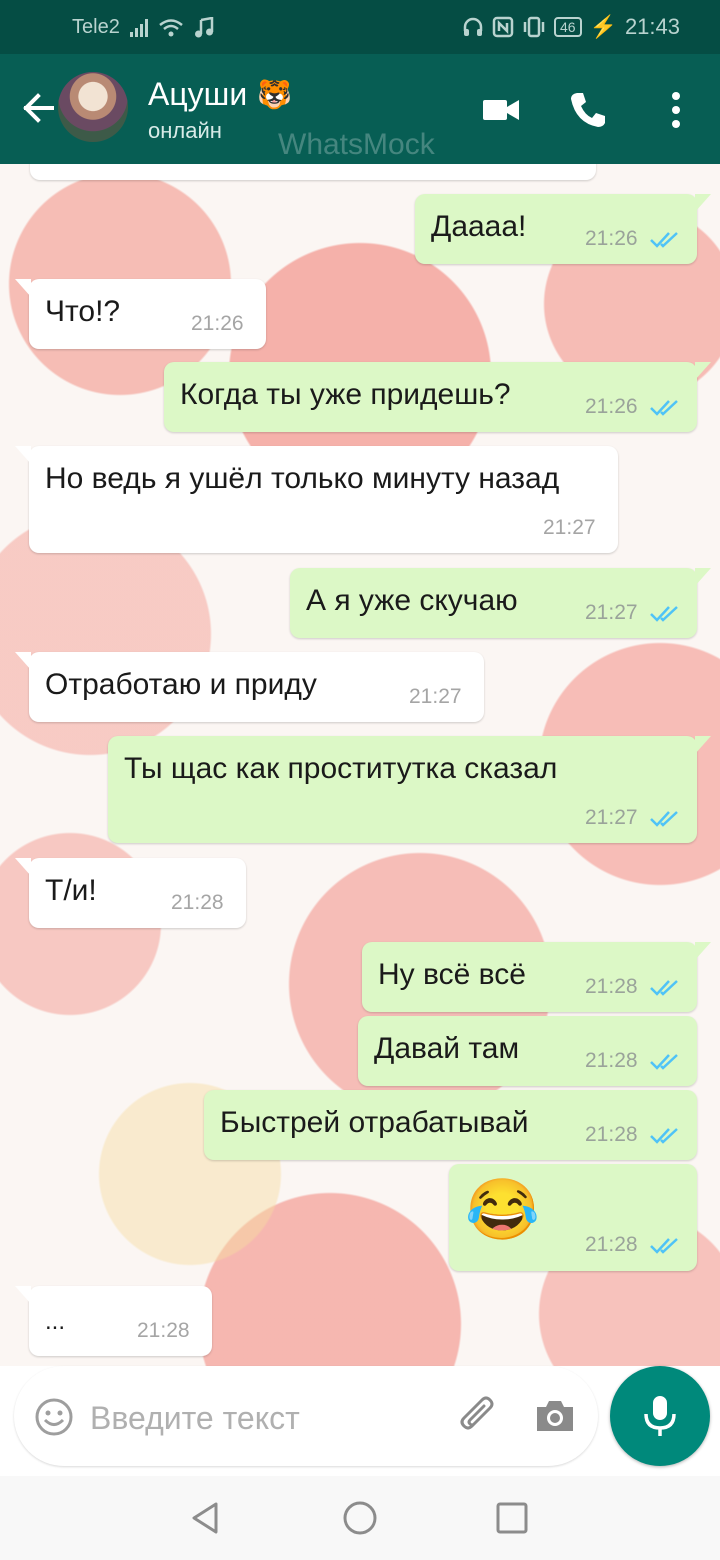 Image resolution: width=720 pixels, height=1560 pixels. Describe the element at coordinates (185, 130) in the screenshot. I see `presence-status: онлайн` at that location.